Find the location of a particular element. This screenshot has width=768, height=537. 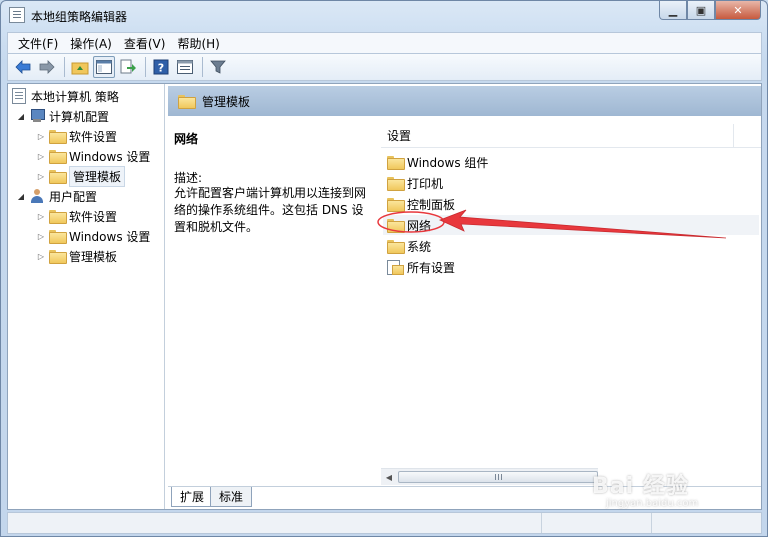

list-item-network: 网络 is located at coordinates (571, 225).